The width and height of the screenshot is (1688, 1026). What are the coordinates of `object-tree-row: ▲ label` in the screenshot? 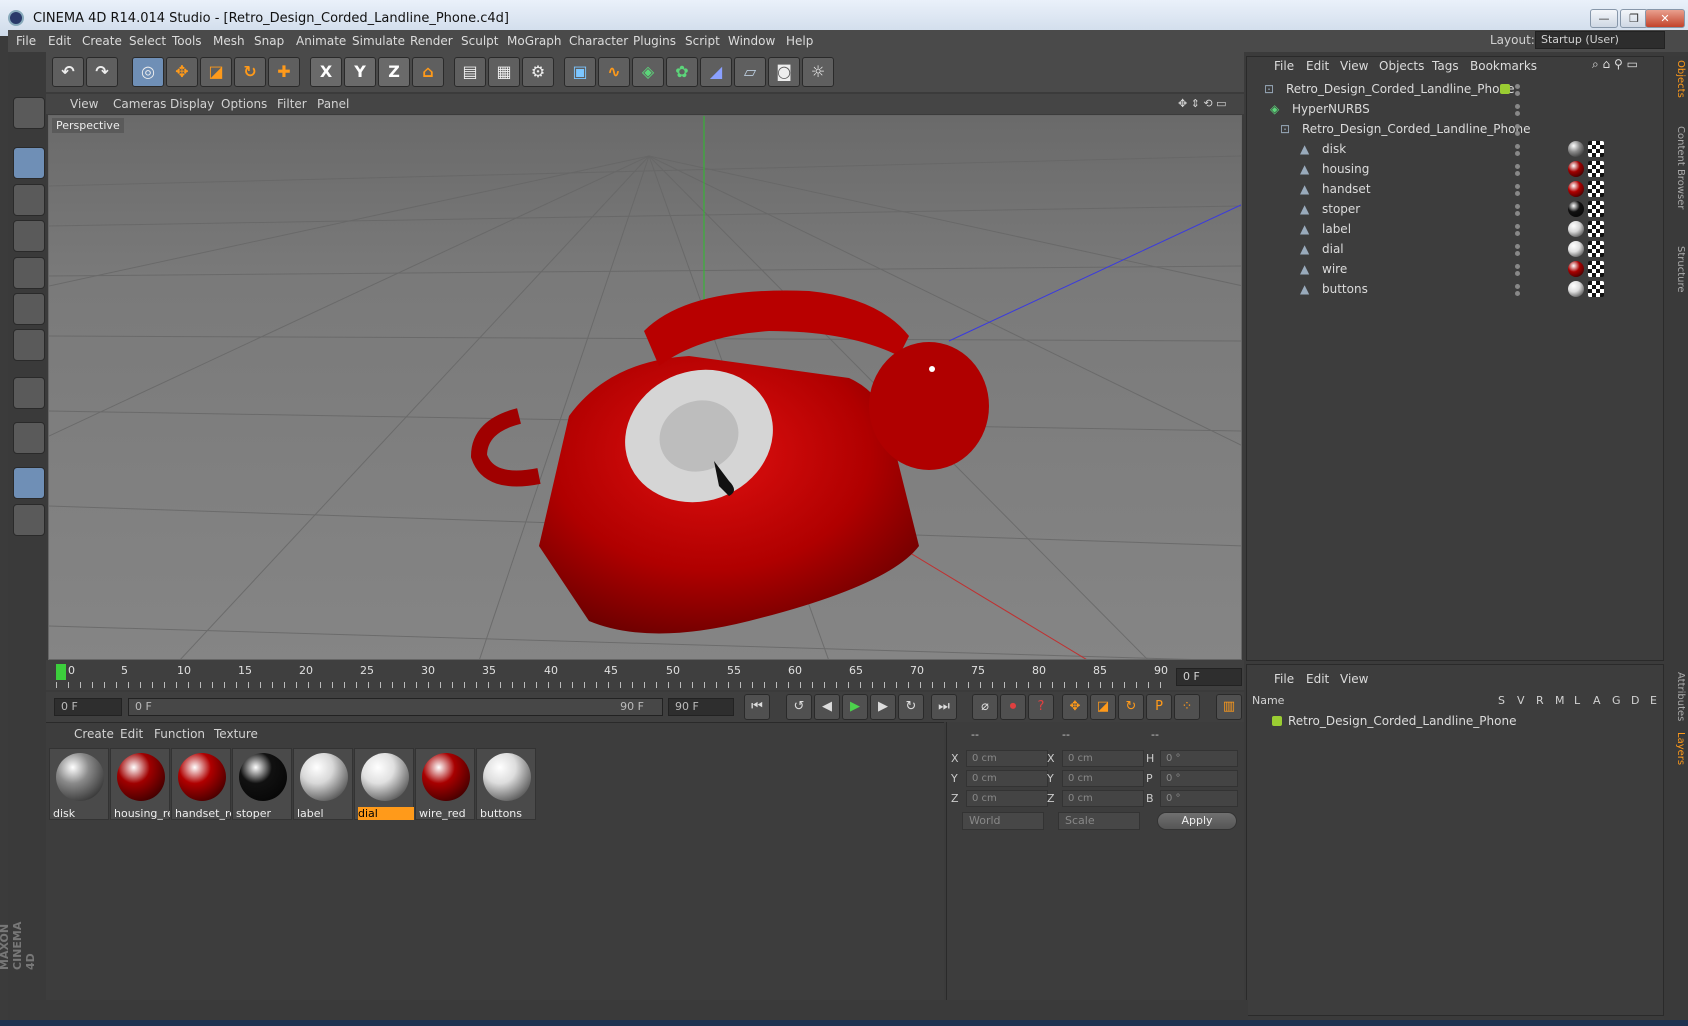 It's located at (1456, 229).